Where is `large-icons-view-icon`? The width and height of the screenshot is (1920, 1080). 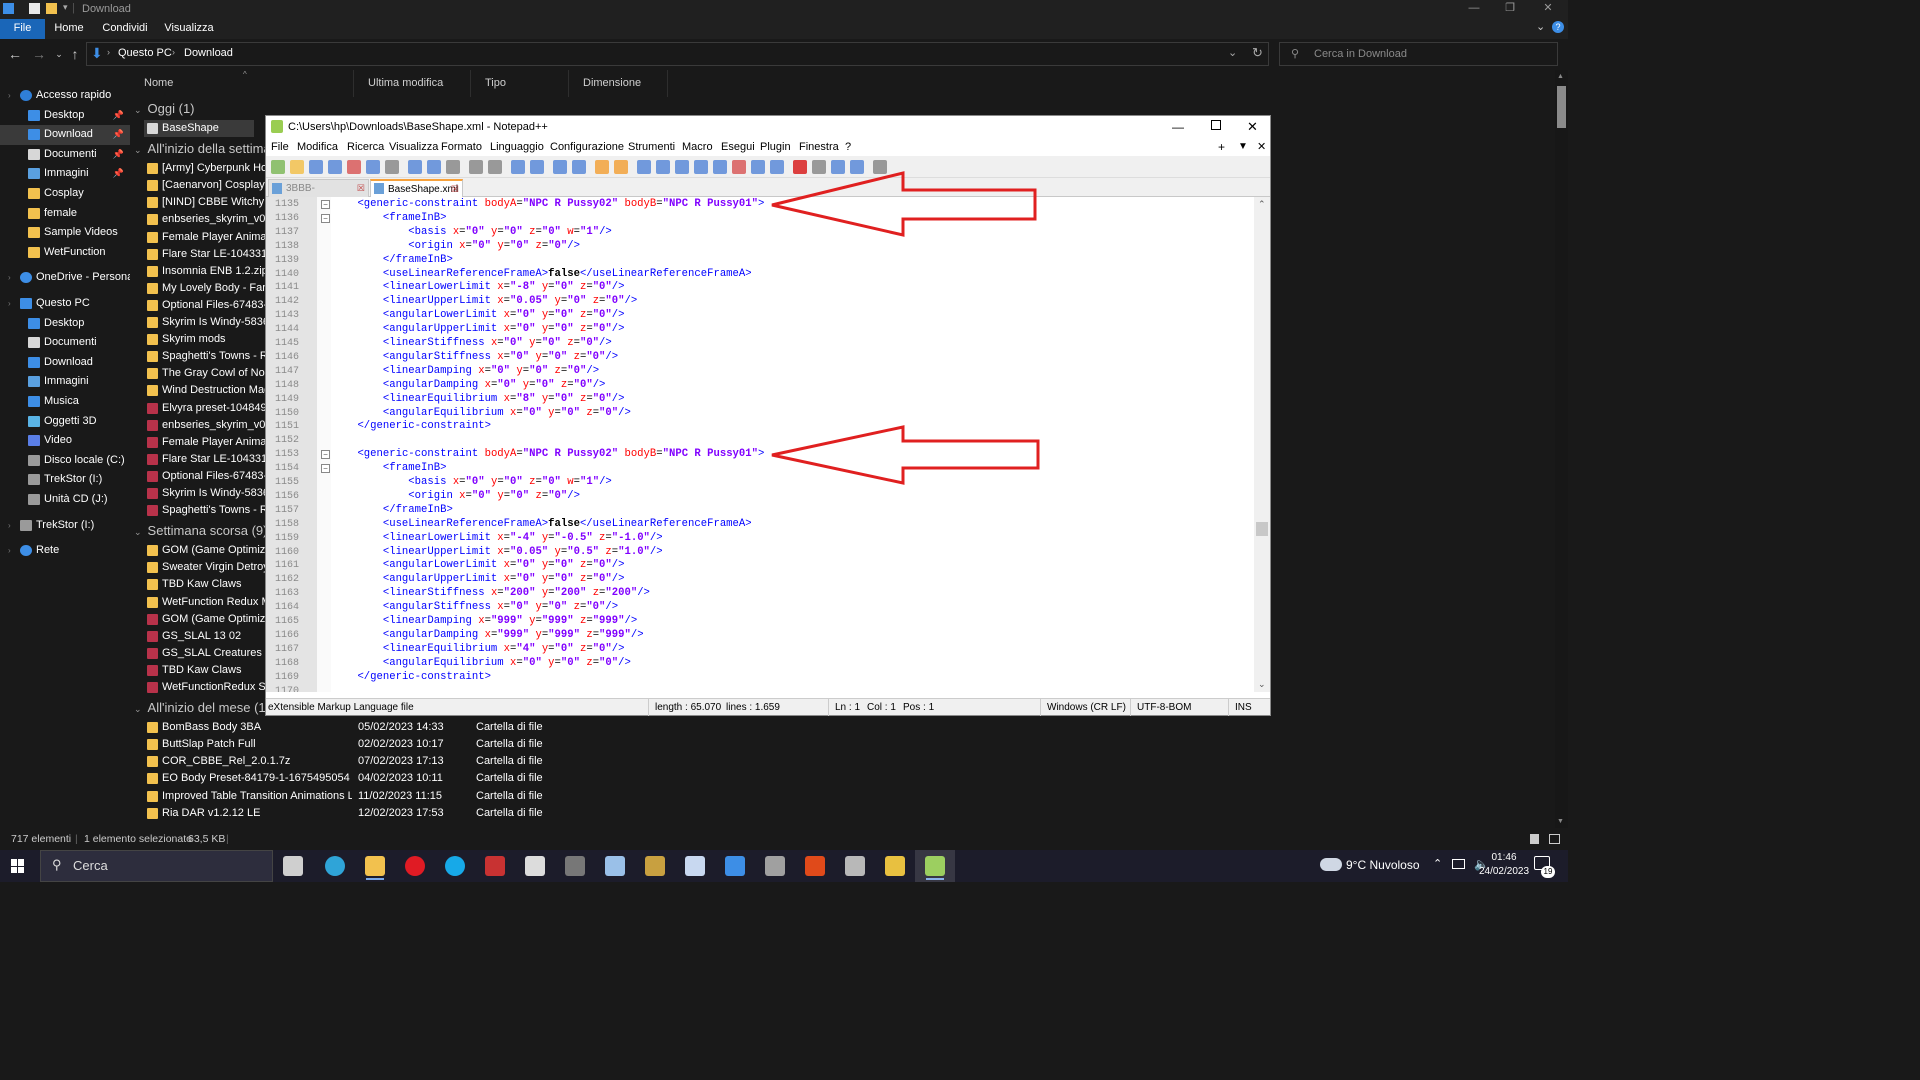 large-icons-view-icon is located at coordinates (1554, 839).